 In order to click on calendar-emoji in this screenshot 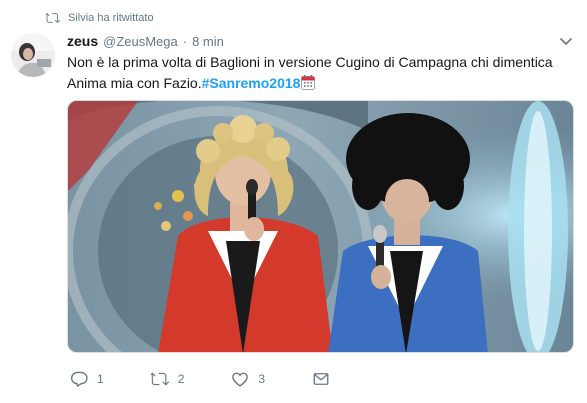, I will do `click(308, 82)`.